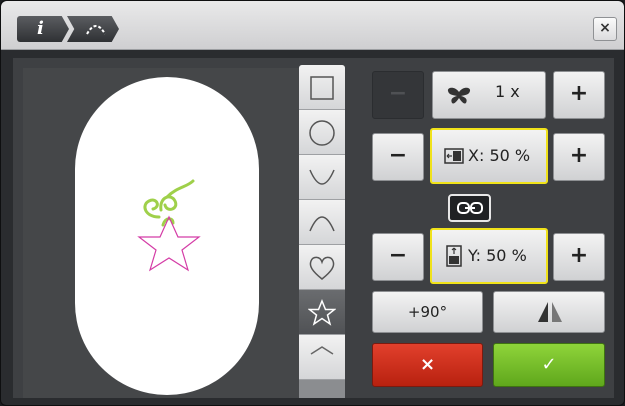 This screenshot has width=625, height=406. I want to click on info-icon: i, so click(40, 28).